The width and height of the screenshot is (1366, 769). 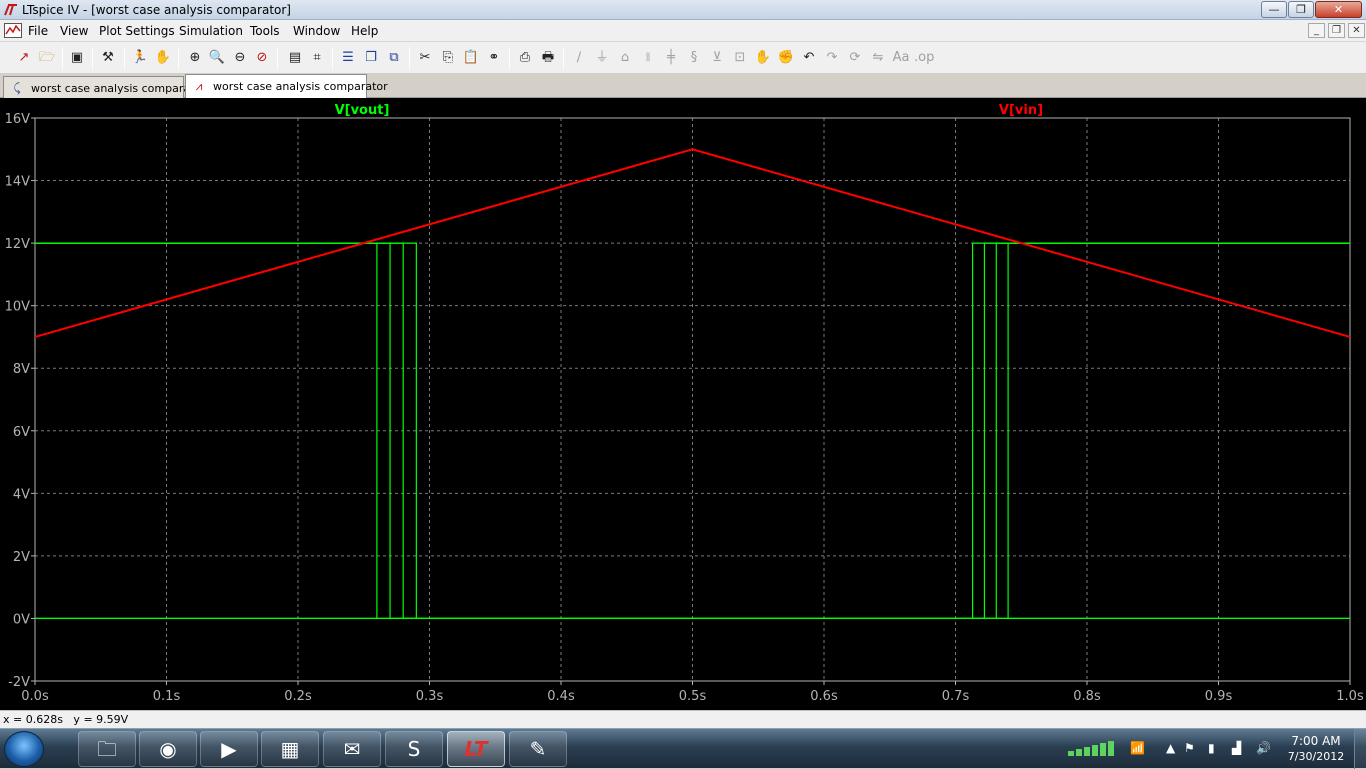 I want to click on power-icon: ▮, so click(x=1211, y=748).